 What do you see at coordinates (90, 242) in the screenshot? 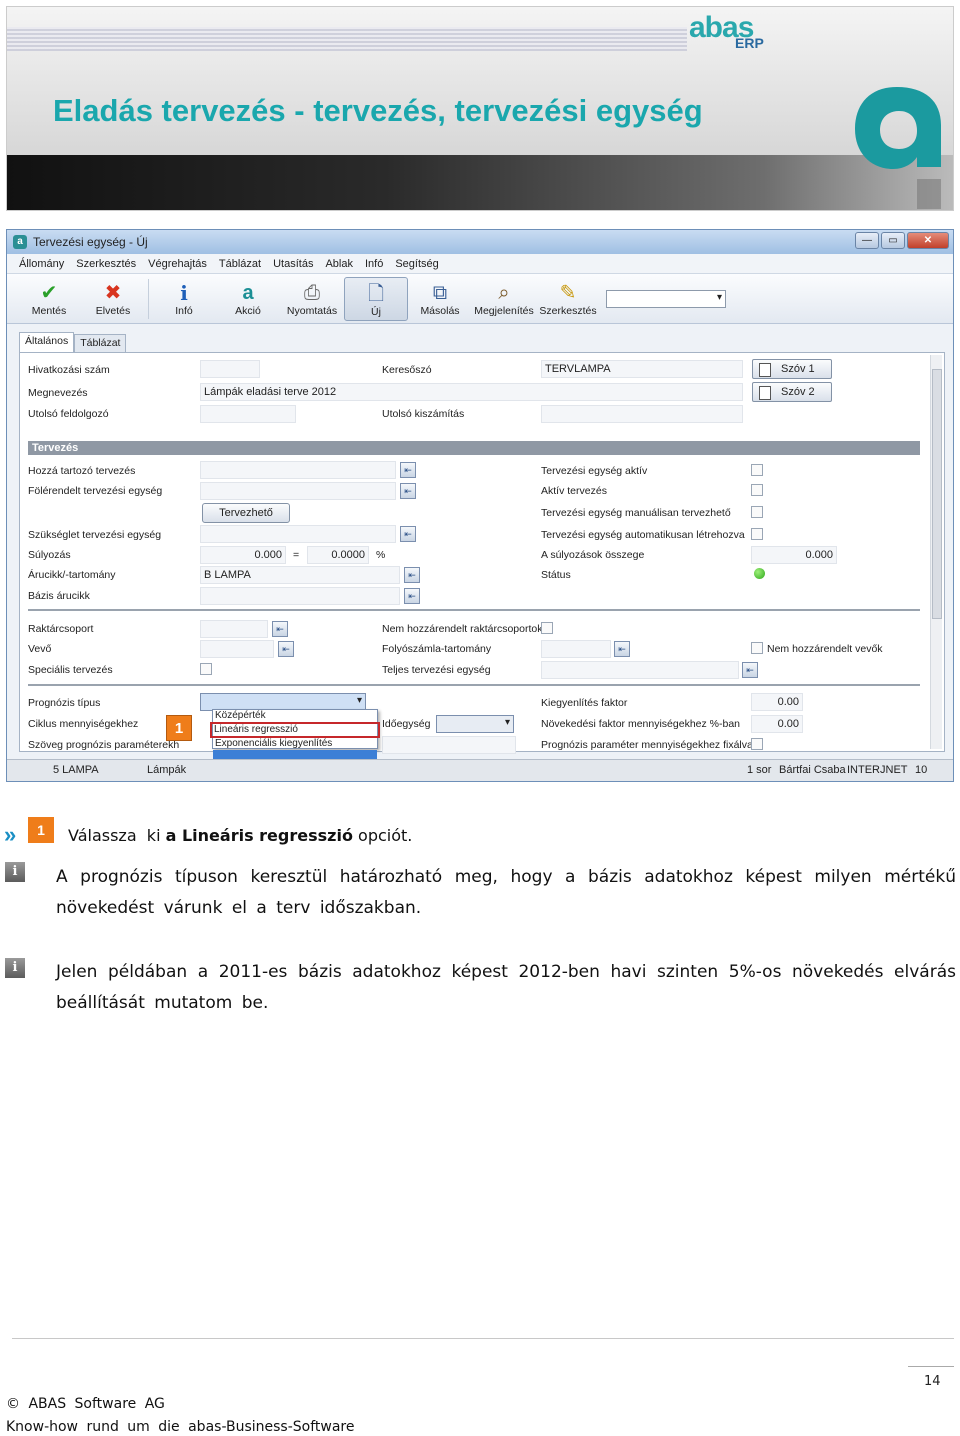
I see `window-title: Tervezési egység - Új` at bounding box center [90, 242].